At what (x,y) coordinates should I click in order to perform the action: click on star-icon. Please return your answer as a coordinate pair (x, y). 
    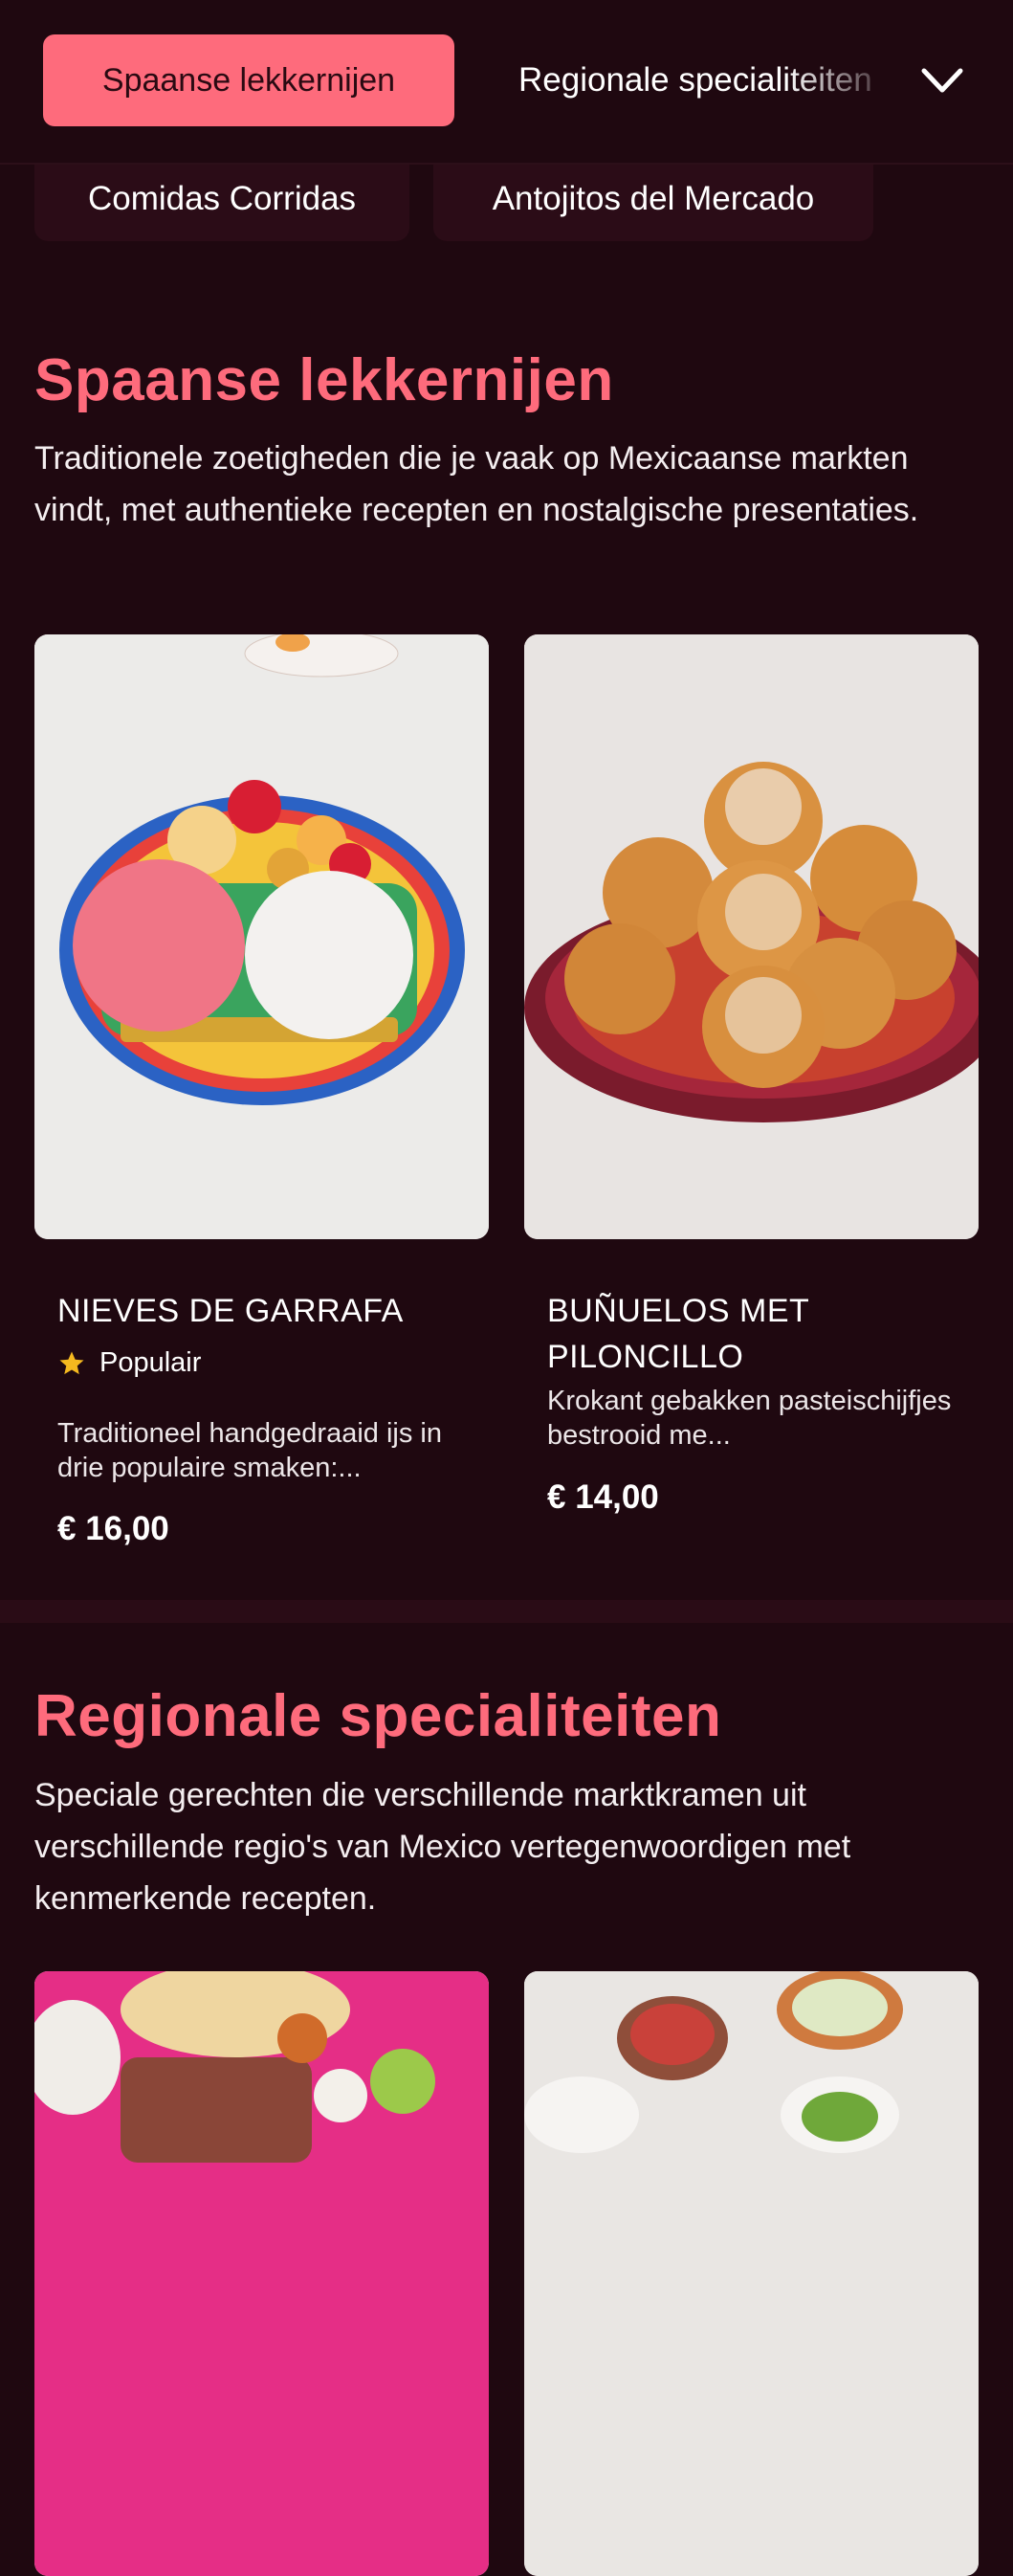
    Looking at the image, I should click on (71, 1362).